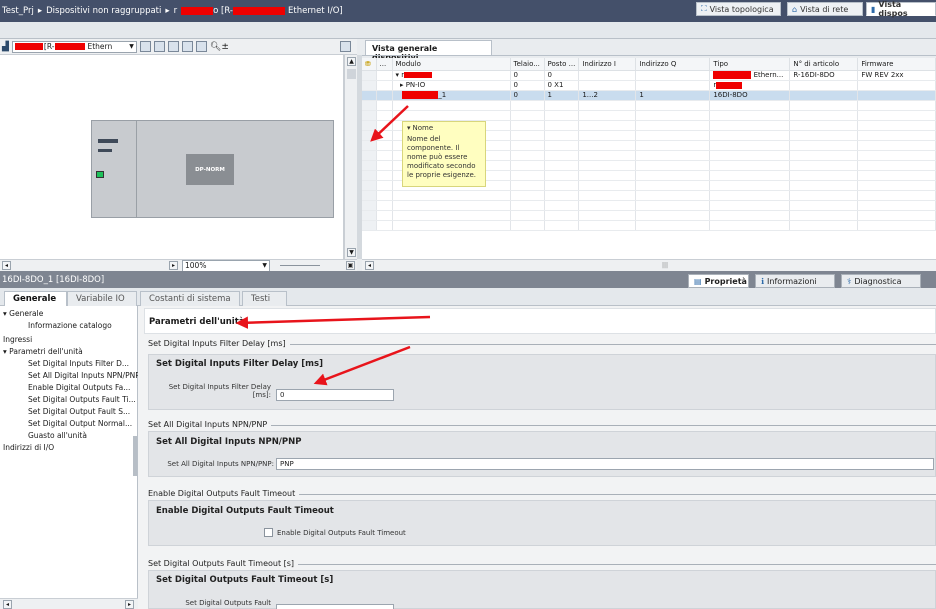  I want to click on tab-diagnostics: ⚕ Diagnostica, so click(881, 281).